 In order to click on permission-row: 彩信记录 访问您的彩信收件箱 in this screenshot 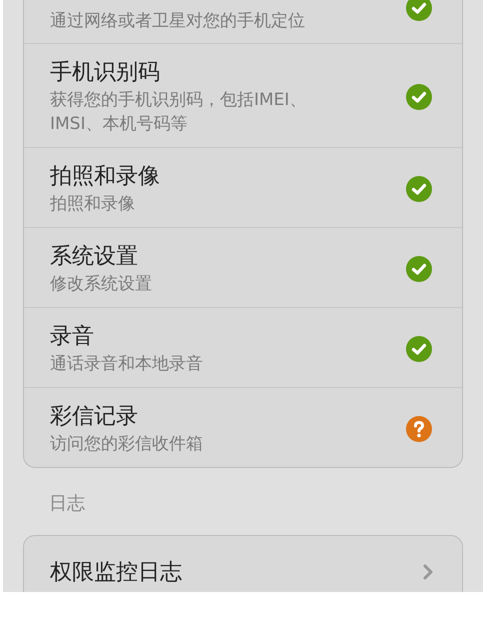, I will do `click(243, 427)`.